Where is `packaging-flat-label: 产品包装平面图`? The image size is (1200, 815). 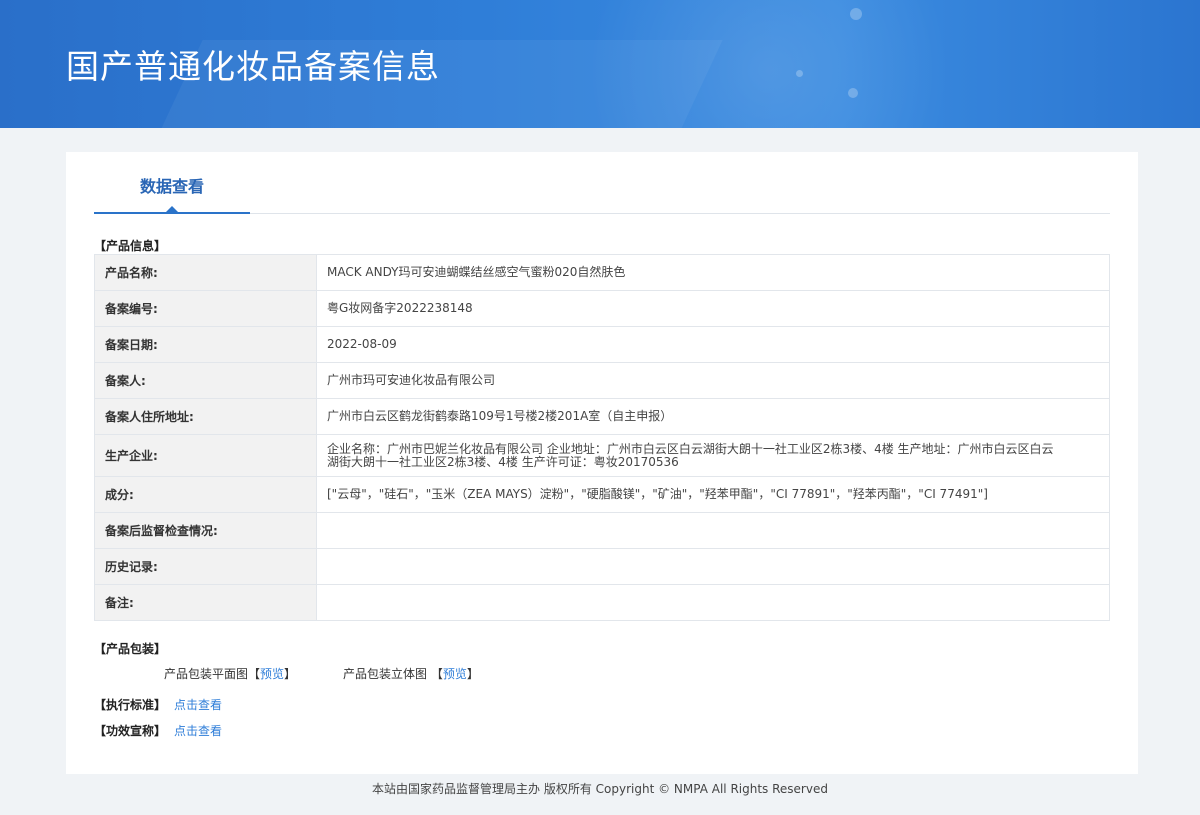 packaging-flat-label: 产品包装平面图 is located at coordinates (206, 674).